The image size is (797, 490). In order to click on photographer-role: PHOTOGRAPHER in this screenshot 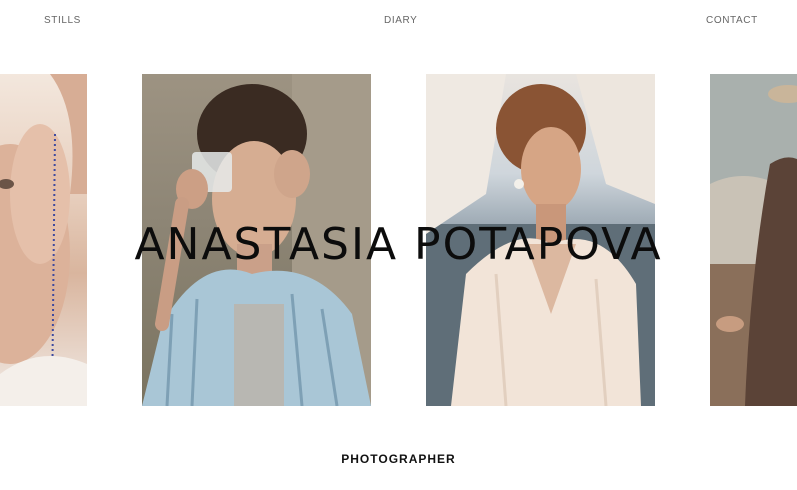, I will do `click(398, 459)`.